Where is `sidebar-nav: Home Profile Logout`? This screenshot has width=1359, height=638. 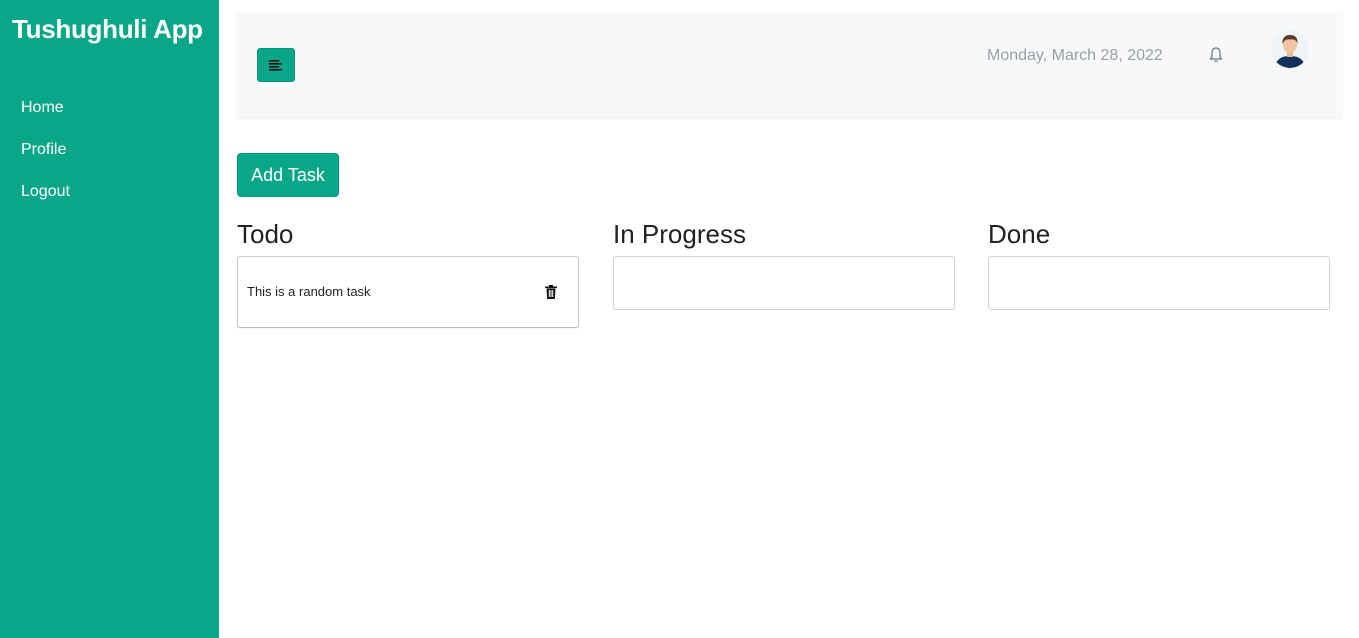 sidebar-nav: Home Profile Logout is located at coordinates (45, 160).